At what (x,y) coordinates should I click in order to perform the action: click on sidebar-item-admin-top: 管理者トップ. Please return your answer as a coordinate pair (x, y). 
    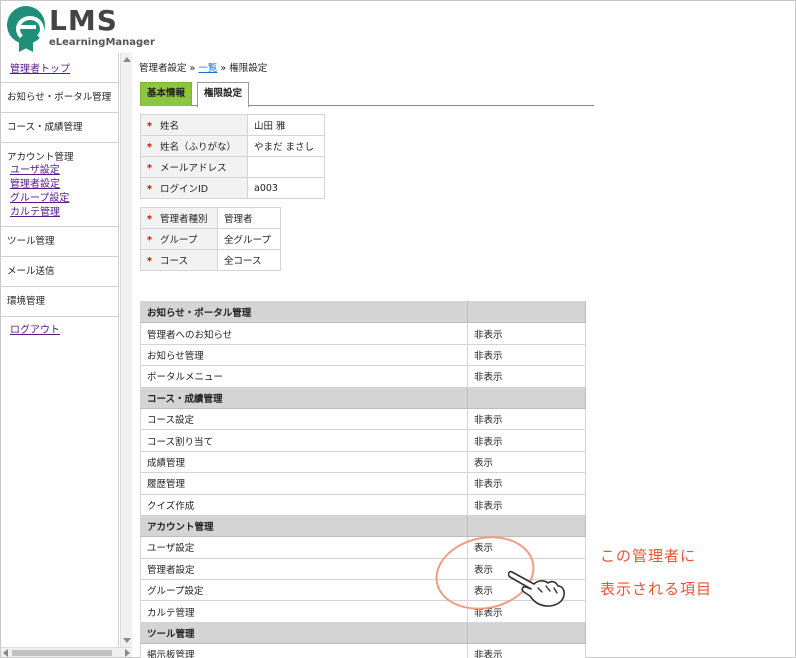
    Looking at the image, I should click on (62, 69).